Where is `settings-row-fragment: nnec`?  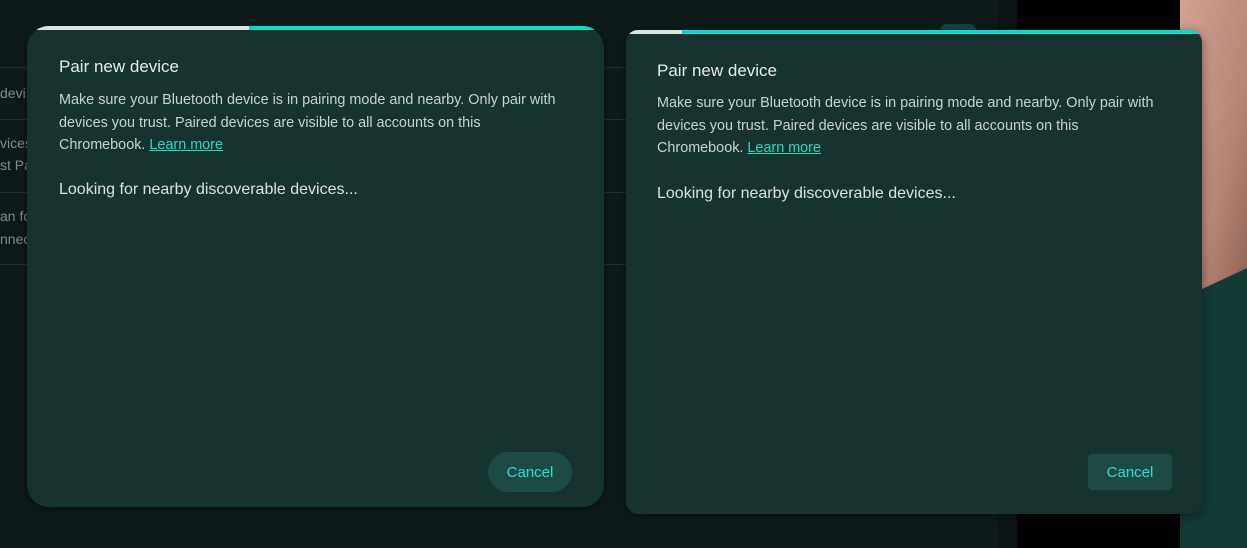 settings-row-fragment: nnec is located at coordinates (15, 239).